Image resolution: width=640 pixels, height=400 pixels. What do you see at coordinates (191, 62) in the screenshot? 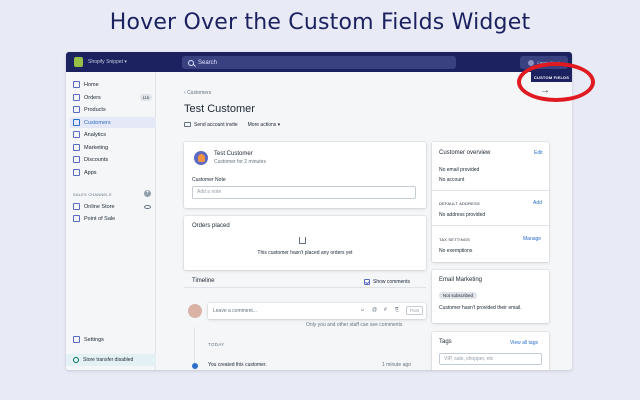
I see `search-icon` at bounding box center [191, 62].